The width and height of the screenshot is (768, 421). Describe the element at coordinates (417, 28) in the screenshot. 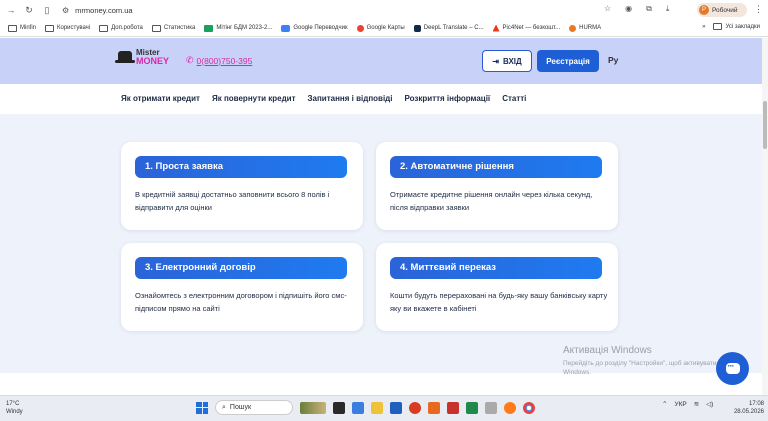

I see `deepl-icon` at that location.